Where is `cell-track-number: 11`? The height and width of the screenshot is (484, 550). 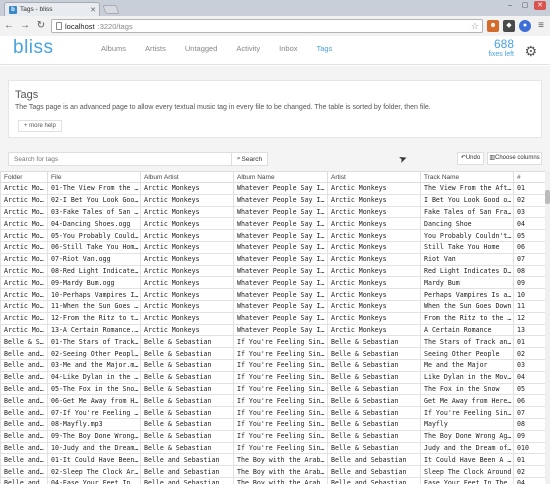
cell-track-number: 11 is located at coordinates (530, 306).